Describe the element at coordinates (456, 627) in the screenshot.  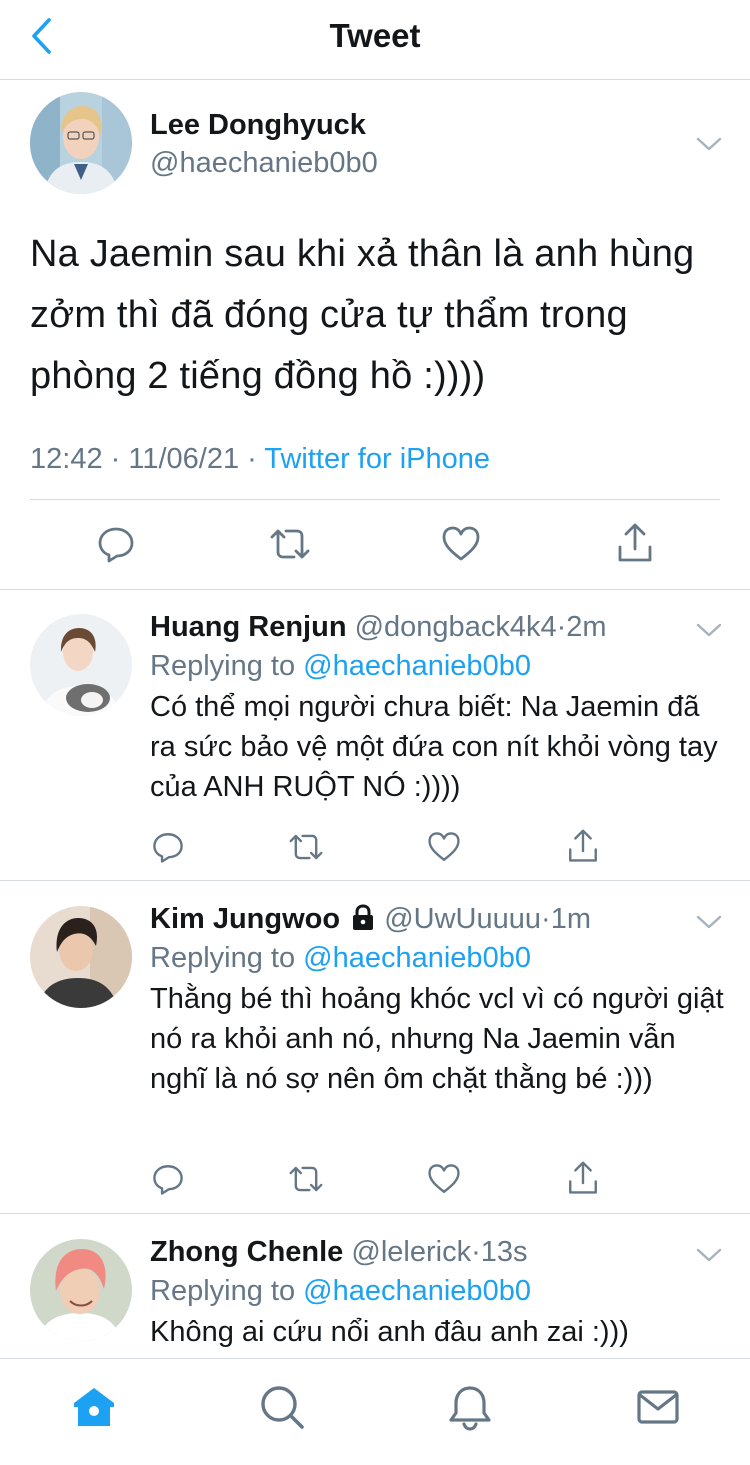
I see `reply-author-handle: @dongback4k4` at that location.